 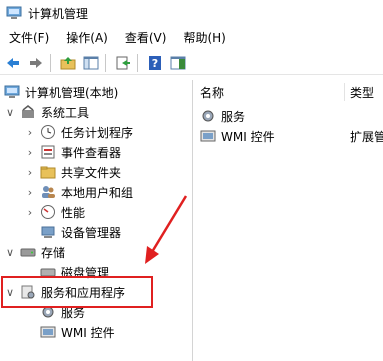 What do you see at coordinates (248, 136) in the screenshot?
I see `list-item-name: WMI 控件` at bounding box center [248, 136].